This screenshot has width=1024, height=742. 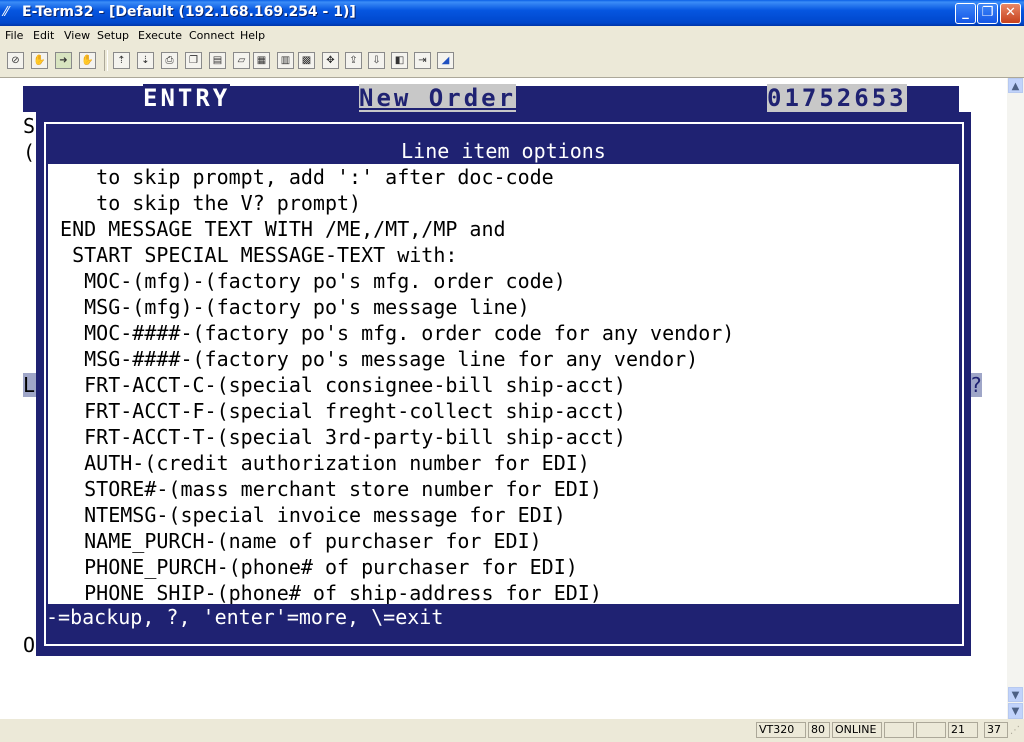 I want to click on print-icon: ⎙, so click(x=169, y=60).